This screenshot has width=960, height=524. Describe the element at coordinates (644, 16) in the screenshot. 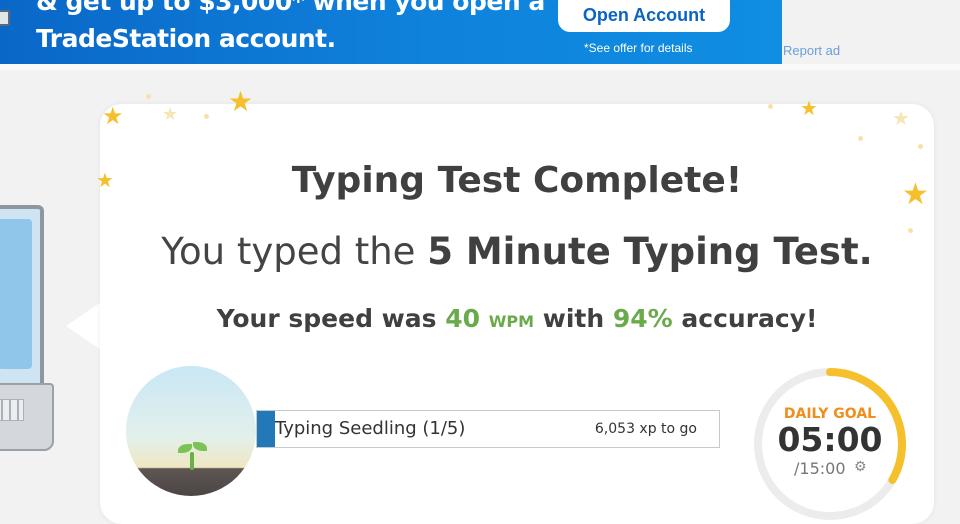

I see `open-account-button: Open Account` at that location.